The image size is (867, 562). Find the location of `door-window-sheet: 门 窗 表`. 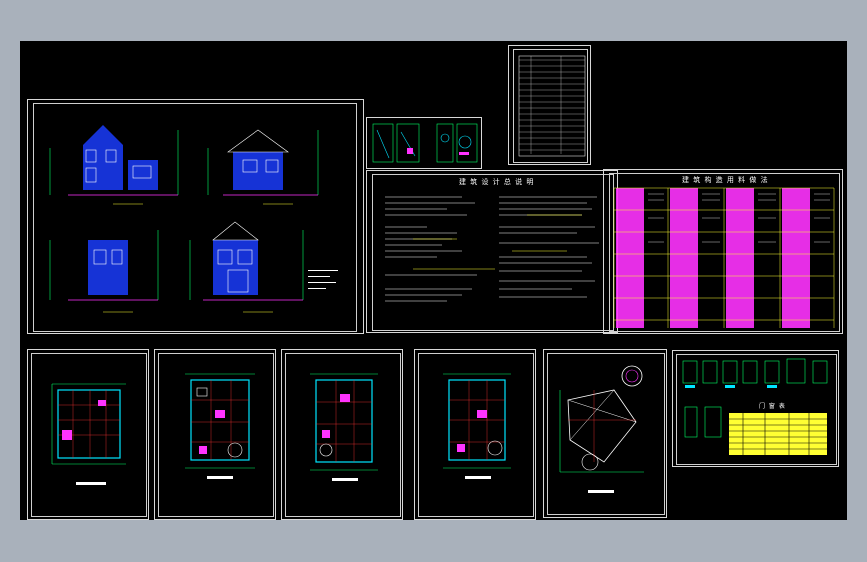

door-window-sheet: 门 窗 表 is located at coordinates (755, 408).